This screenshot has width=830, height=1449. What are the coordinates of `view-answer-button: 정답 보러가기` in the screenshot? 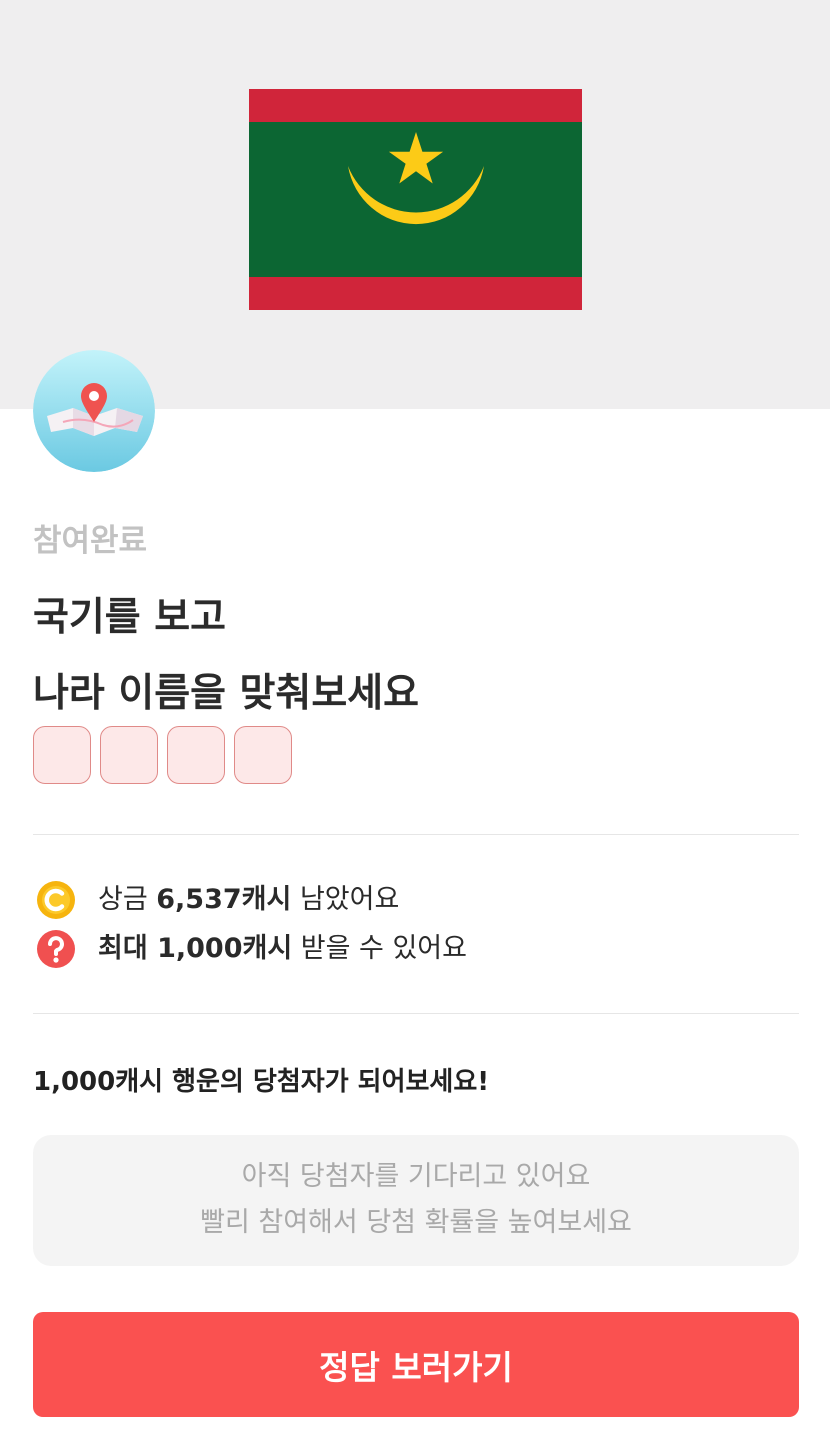 It's located at (416, 1364).